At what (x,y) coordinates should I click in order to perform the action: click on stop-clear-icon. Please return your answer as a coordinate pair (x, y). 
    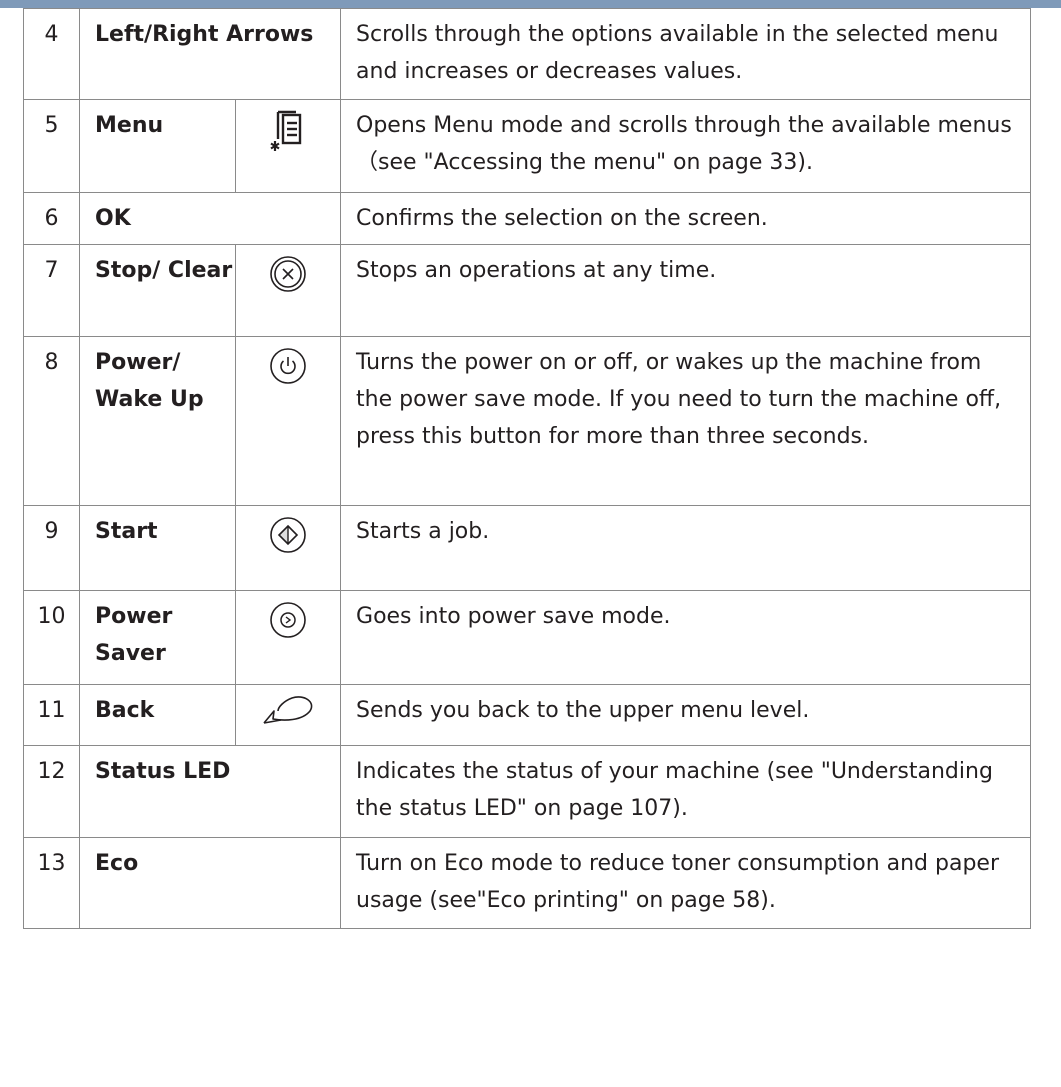
    Looking at the image, I should click on (288, 280).